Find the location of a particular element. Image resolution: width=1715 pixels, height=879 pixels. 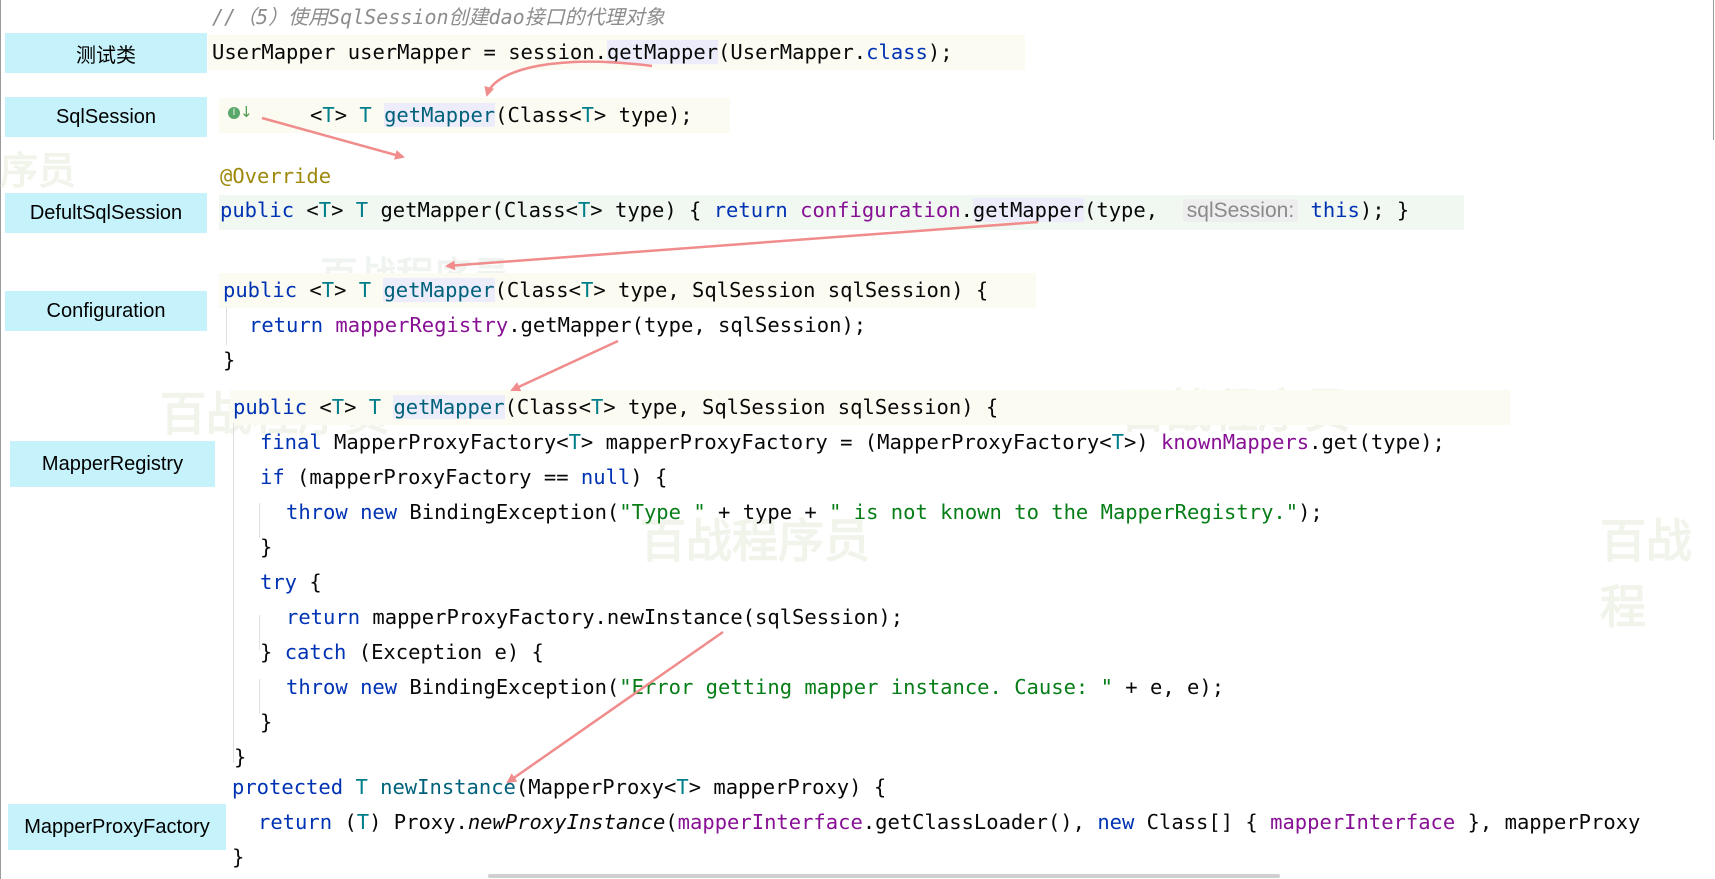

label-sqlsession: SqlSession is located at coordinates (106, 117).